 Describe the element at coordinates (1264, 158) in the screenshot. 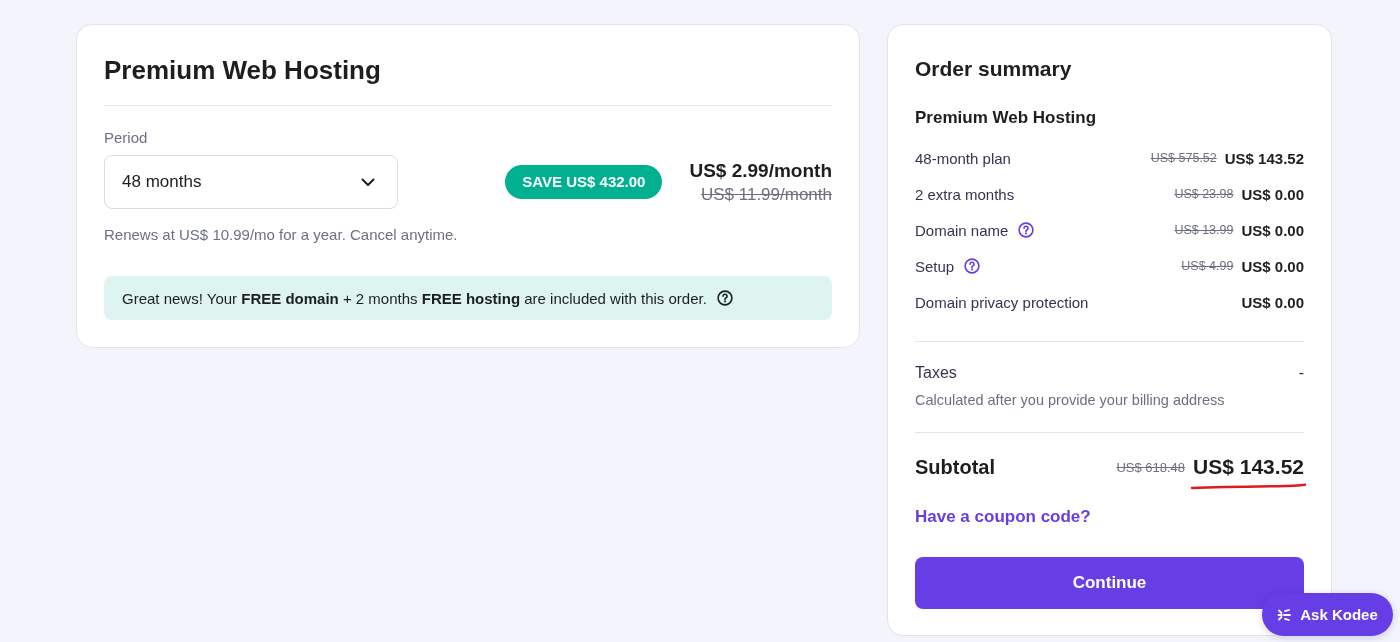

I see `line-price: US$ 143.52` at that location.